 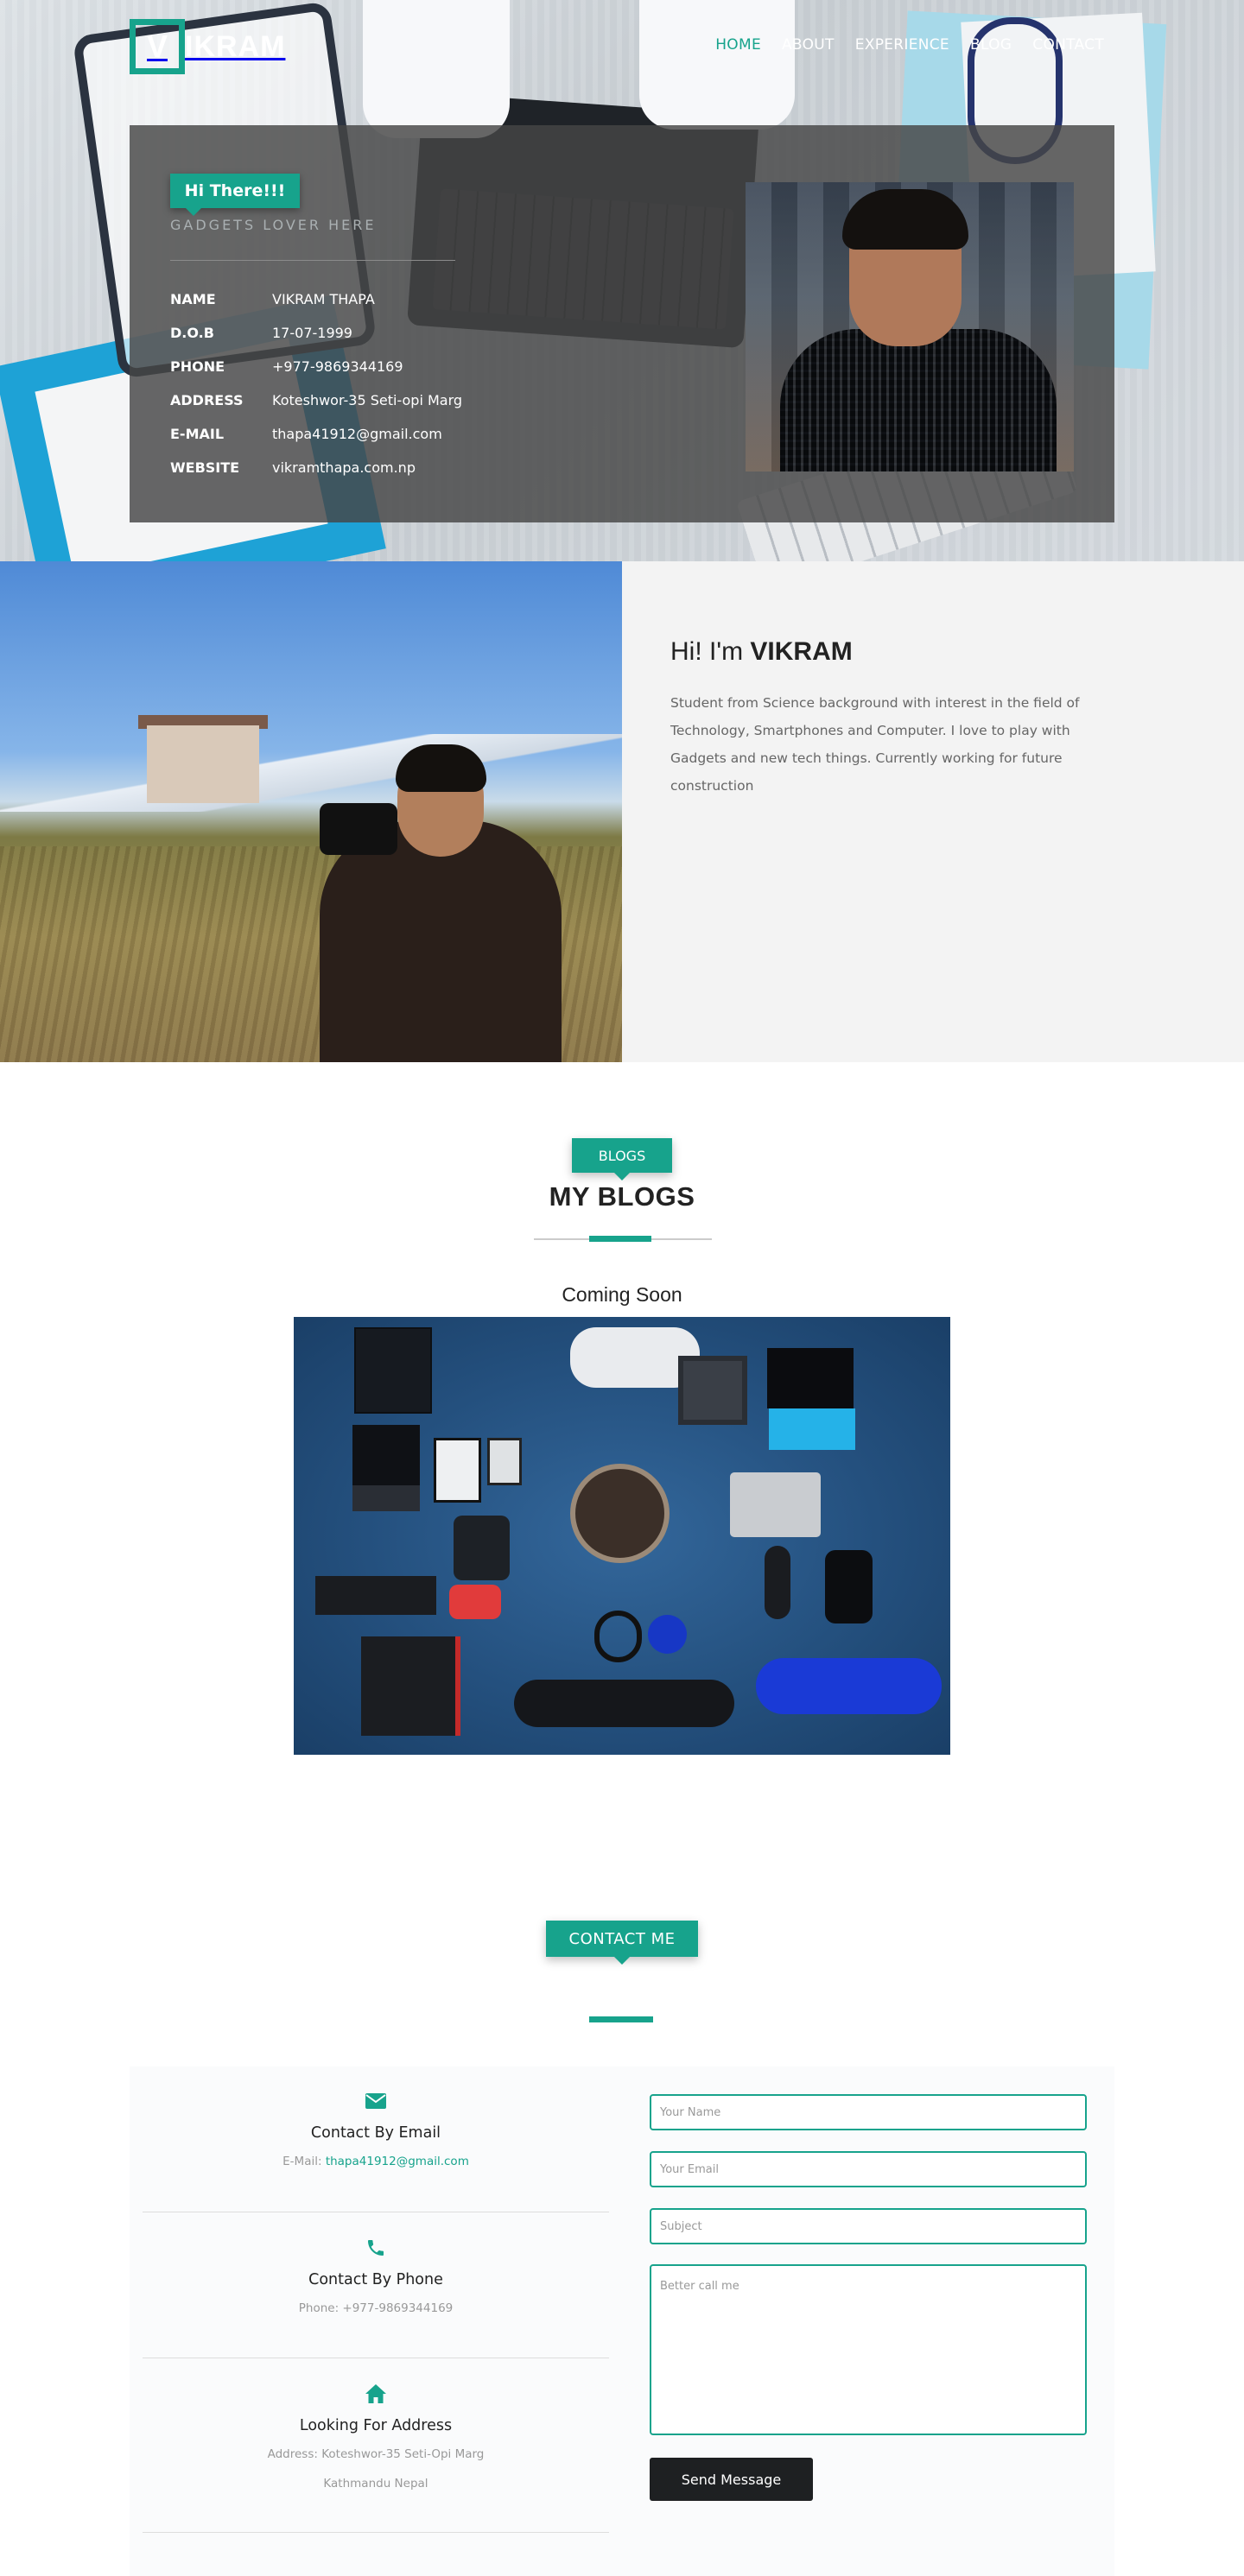 What do you see at coordinates (273, 225) in the screenshot?
I see `profile-tagline: GADGETS LOVER HERE` at bounding box center [273, 225].